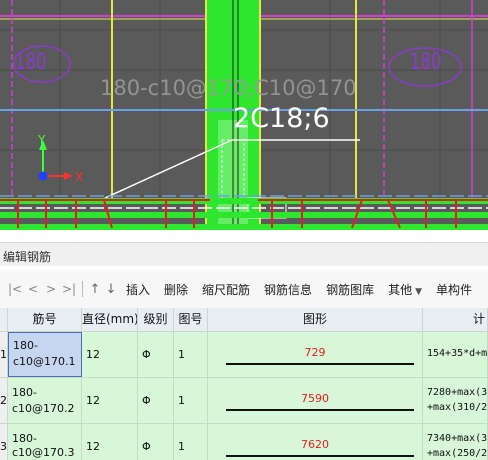  I want to click on first-record-button: |<, so click(15, 289).